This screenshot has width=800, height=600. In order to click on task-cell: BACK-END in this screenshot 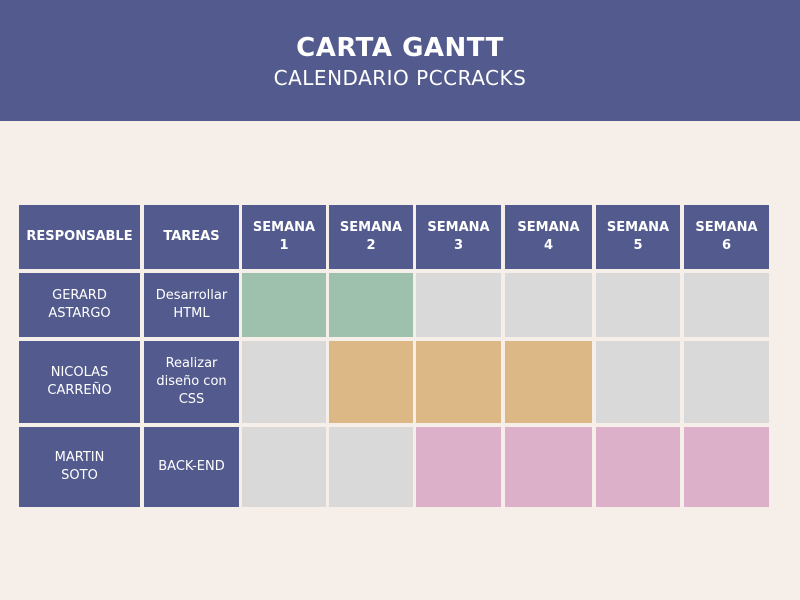, I will do `click(191, 467)`.